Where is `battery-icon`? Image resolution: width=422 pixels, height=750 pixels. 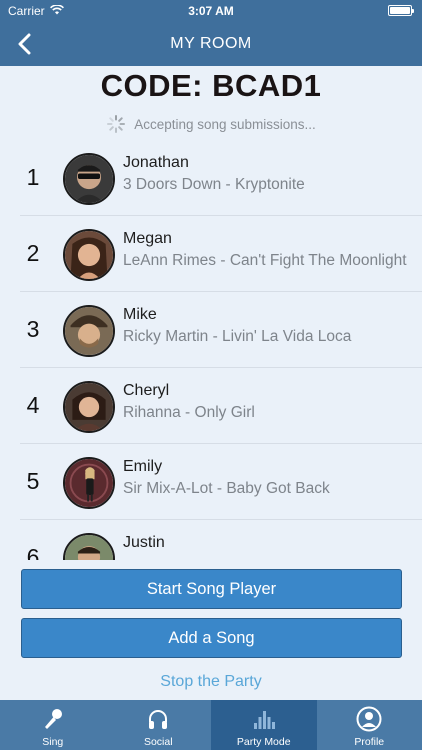
battery-icon is located at coordinates (401, 10).